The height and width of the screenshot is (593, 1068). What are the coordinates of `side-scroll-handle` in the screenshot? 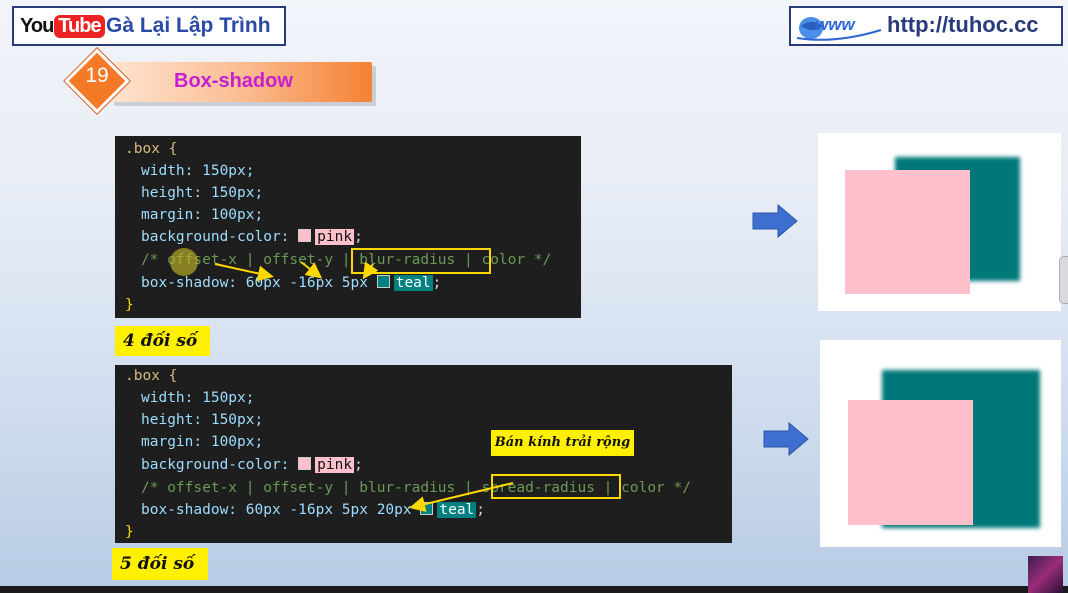 It's located at (1063, 280).